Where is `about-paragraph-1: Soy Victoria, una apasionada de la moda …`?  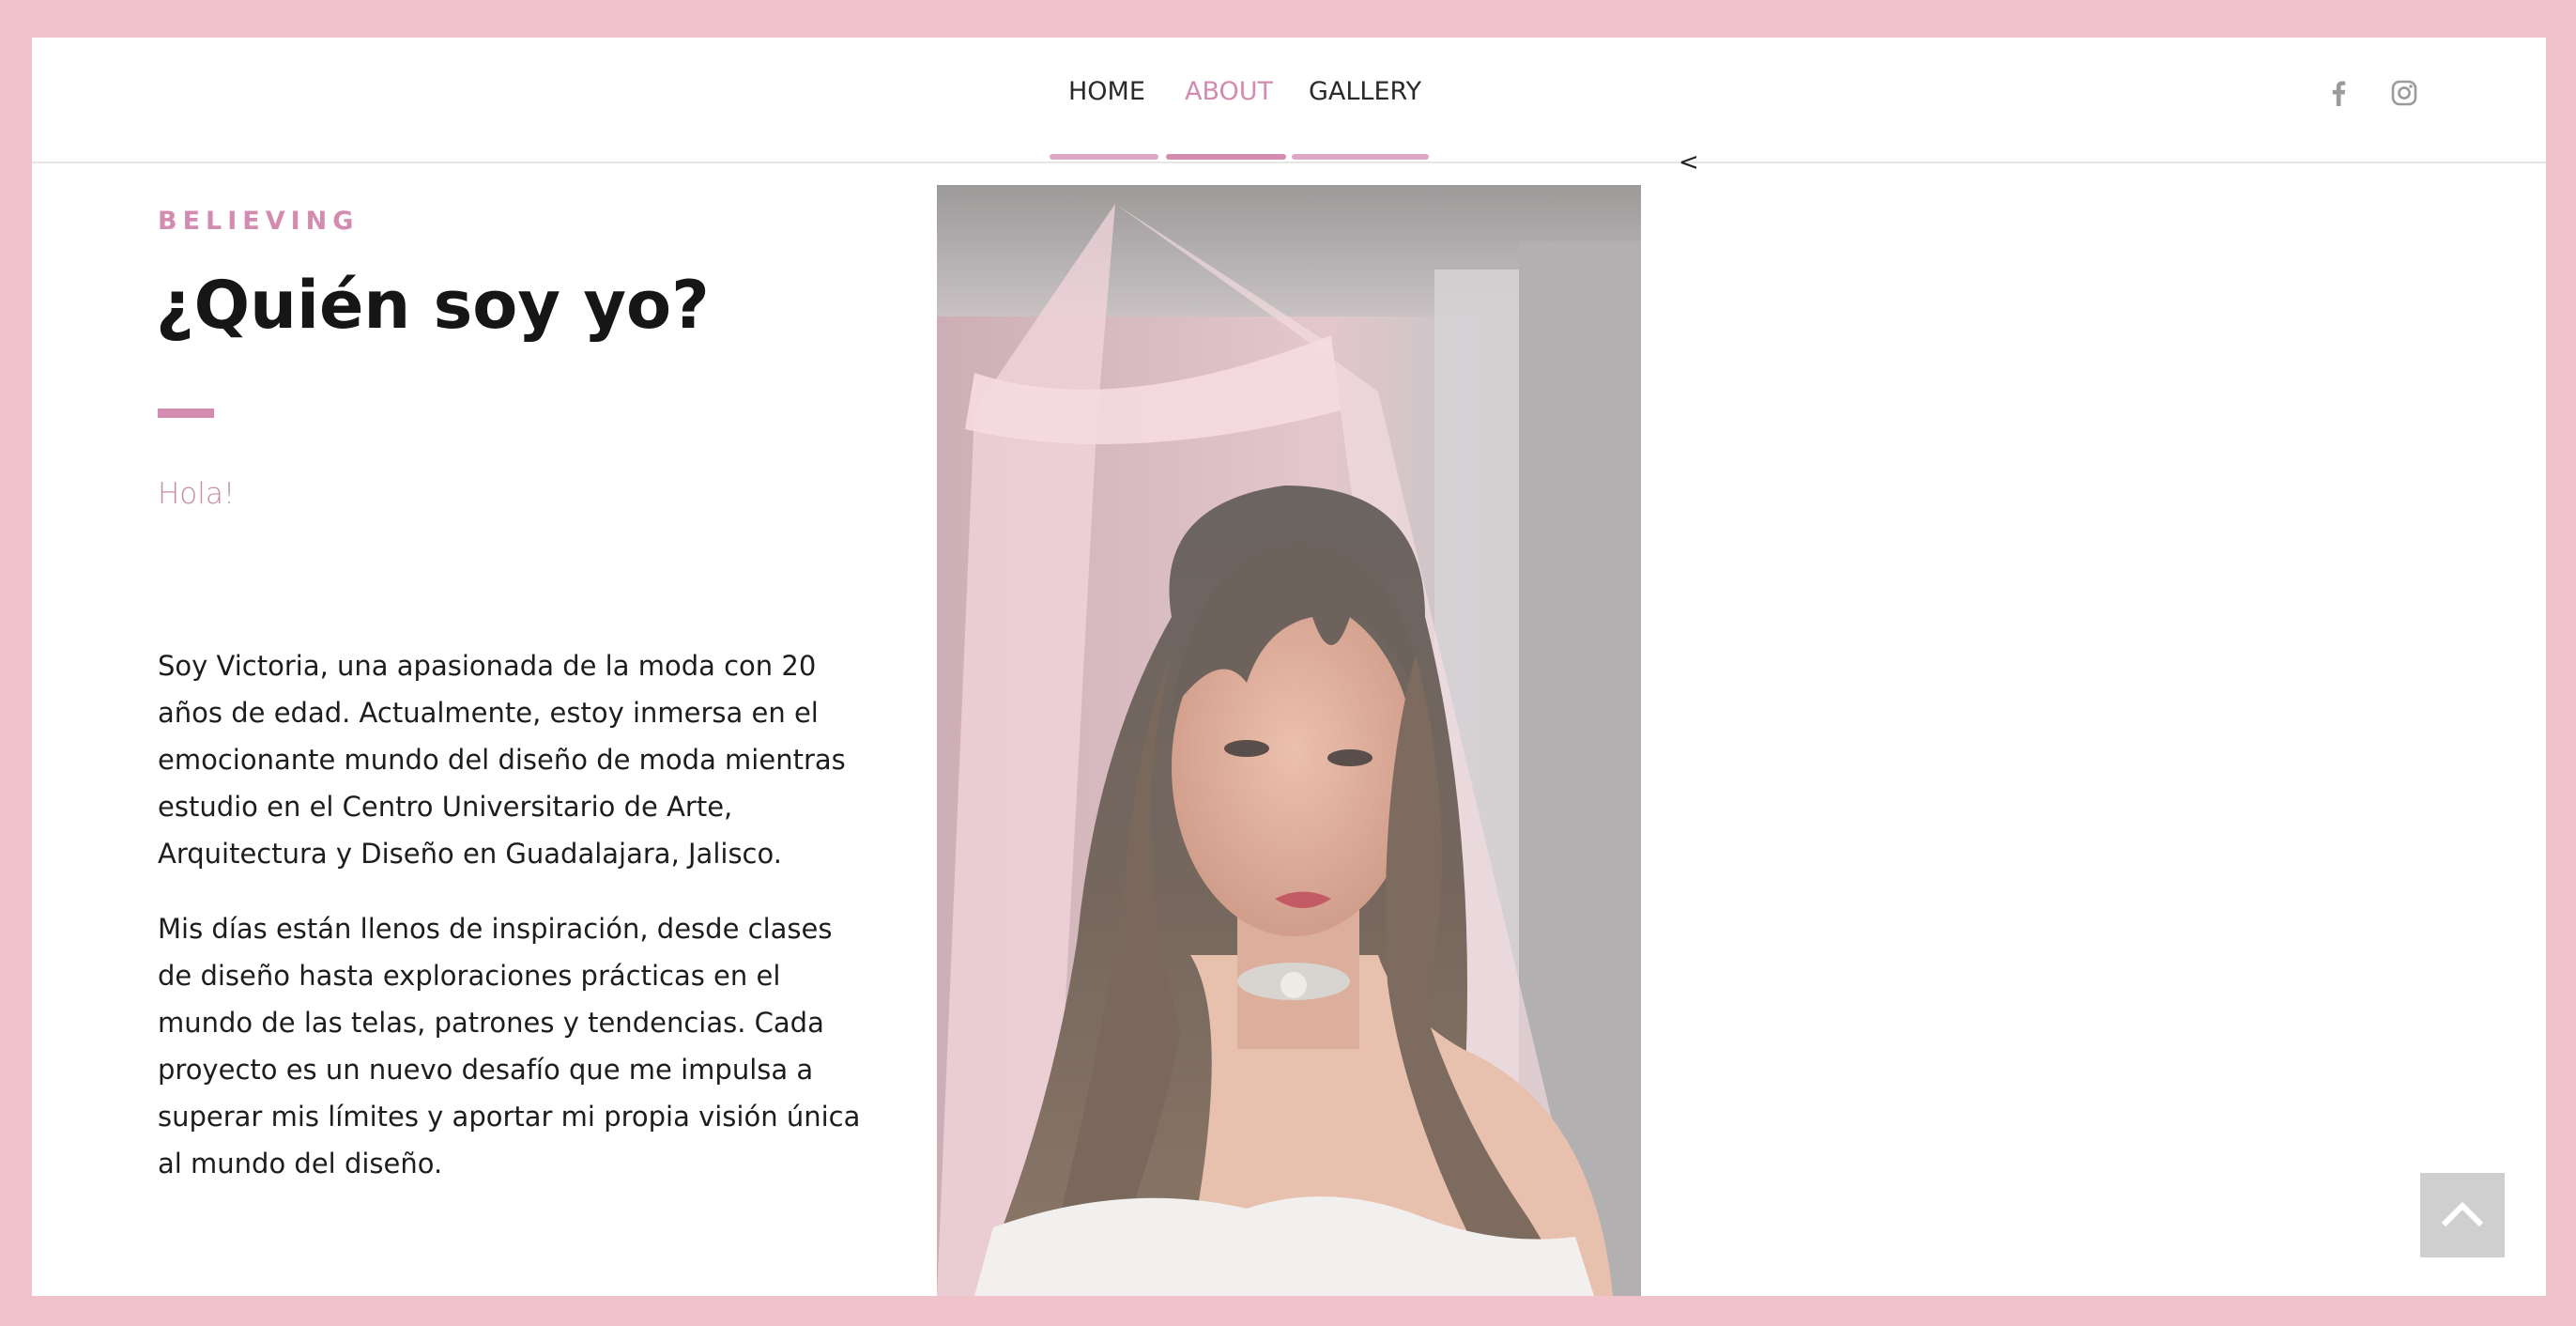 about-paragraph-1: Soy Victoria, una apasionada de la moda … is located at coordinates (502, 760).